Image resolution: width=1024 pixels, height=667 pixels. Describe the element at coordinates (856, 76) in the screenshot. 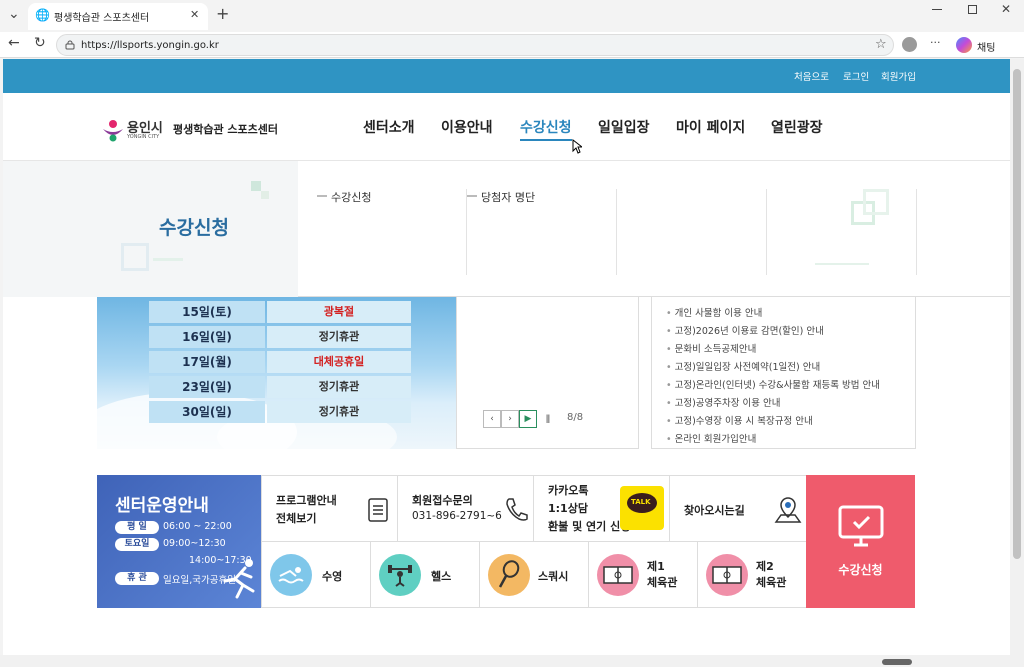

I see `login-link: 로그인` at that location.